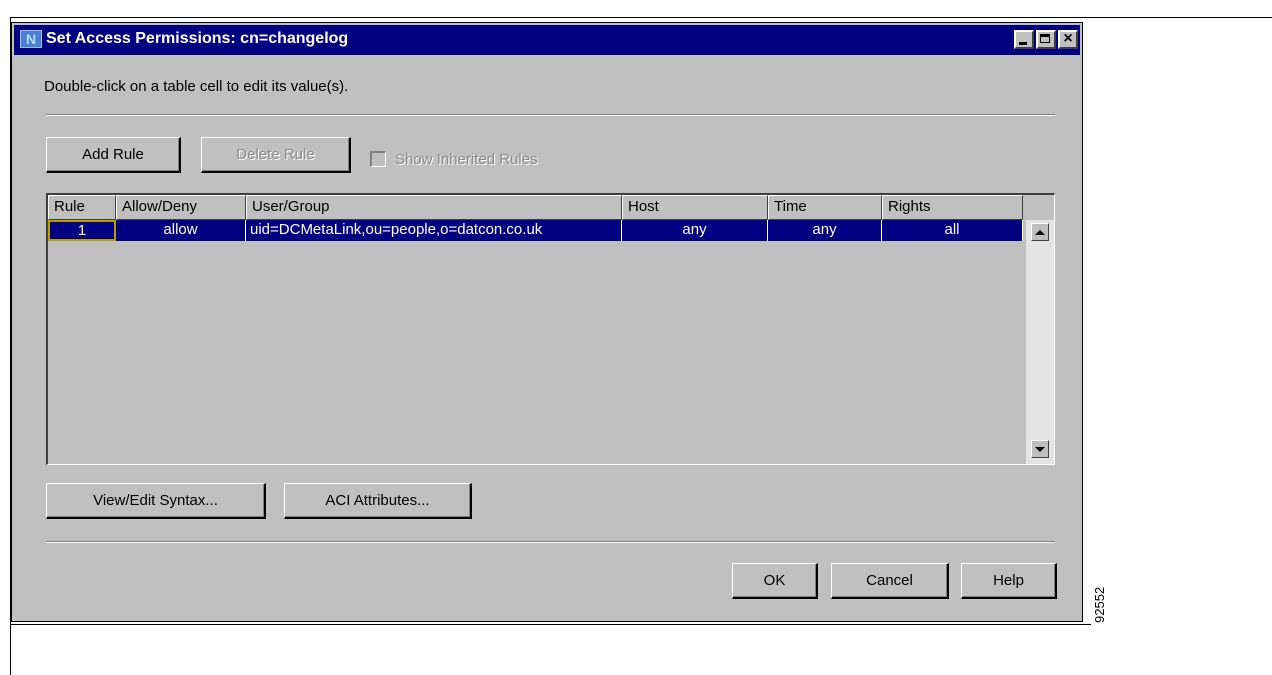 This screenshot has height=675, width=1272. Describe the element at coordinates (952, 207) in the screenshot. I see `column-header-rights: Rights` at that location.